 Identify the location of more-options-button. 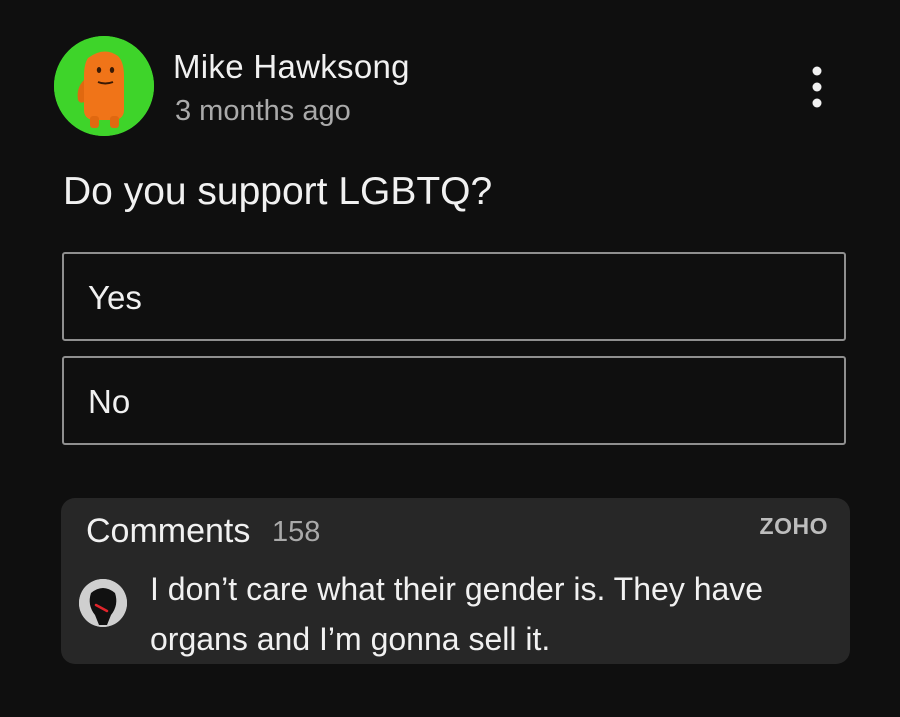
(817, 87).